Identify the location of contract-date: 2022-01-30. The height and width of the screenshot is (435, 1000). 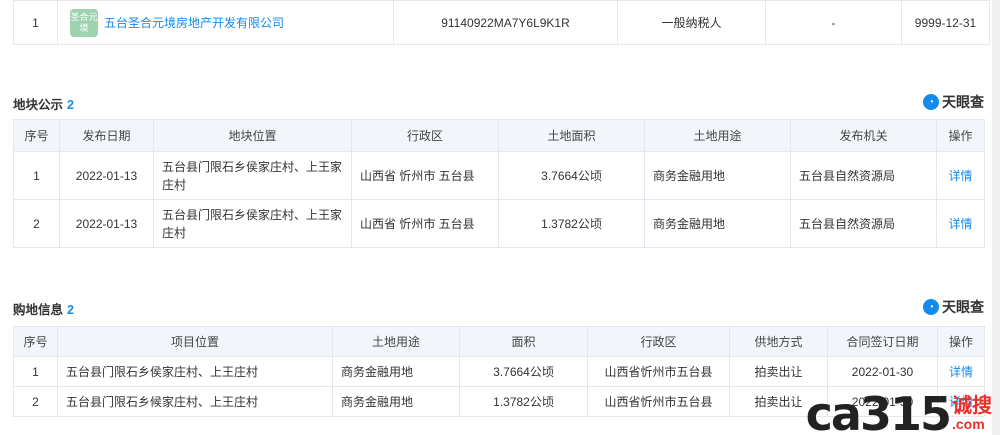
(882, 371).